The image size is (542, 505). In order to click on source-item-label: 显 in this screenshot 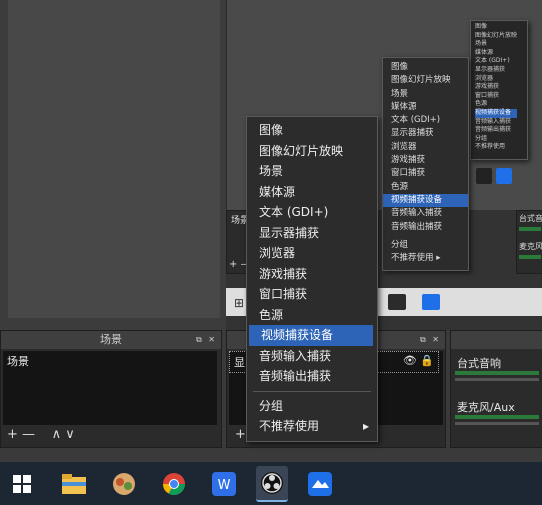, I will do `click(239, 362)`.